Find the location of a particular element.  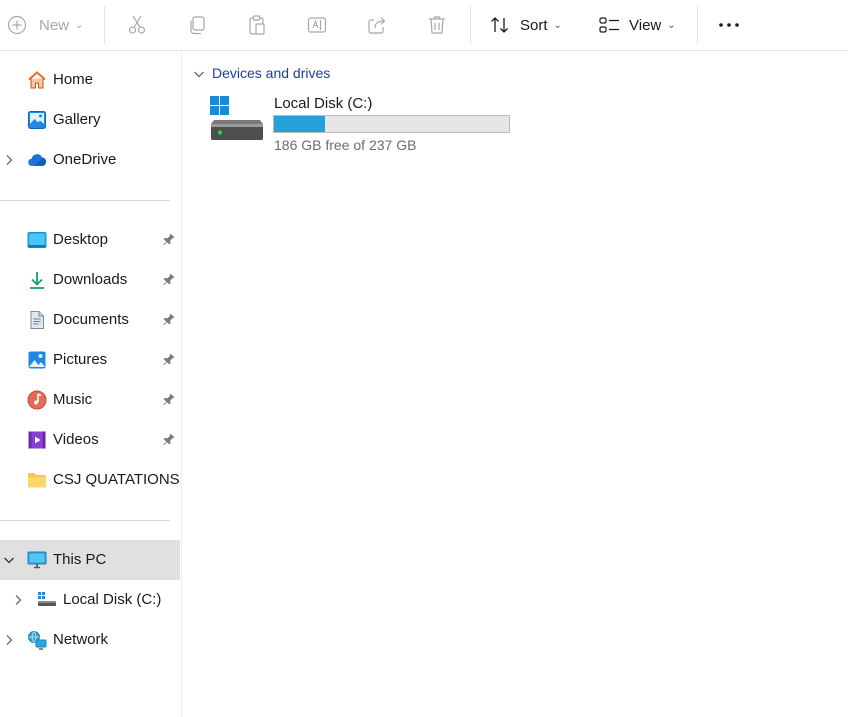

more-icon is located at coordinates (729, 25).